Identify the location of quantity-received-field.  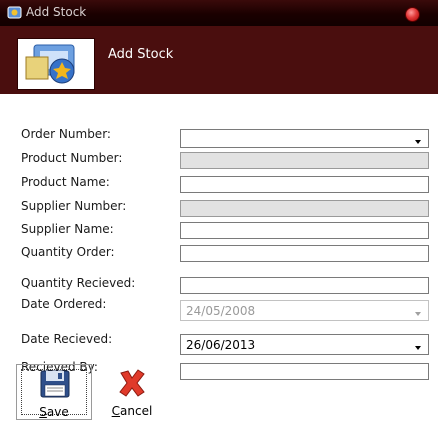
(304, 285).